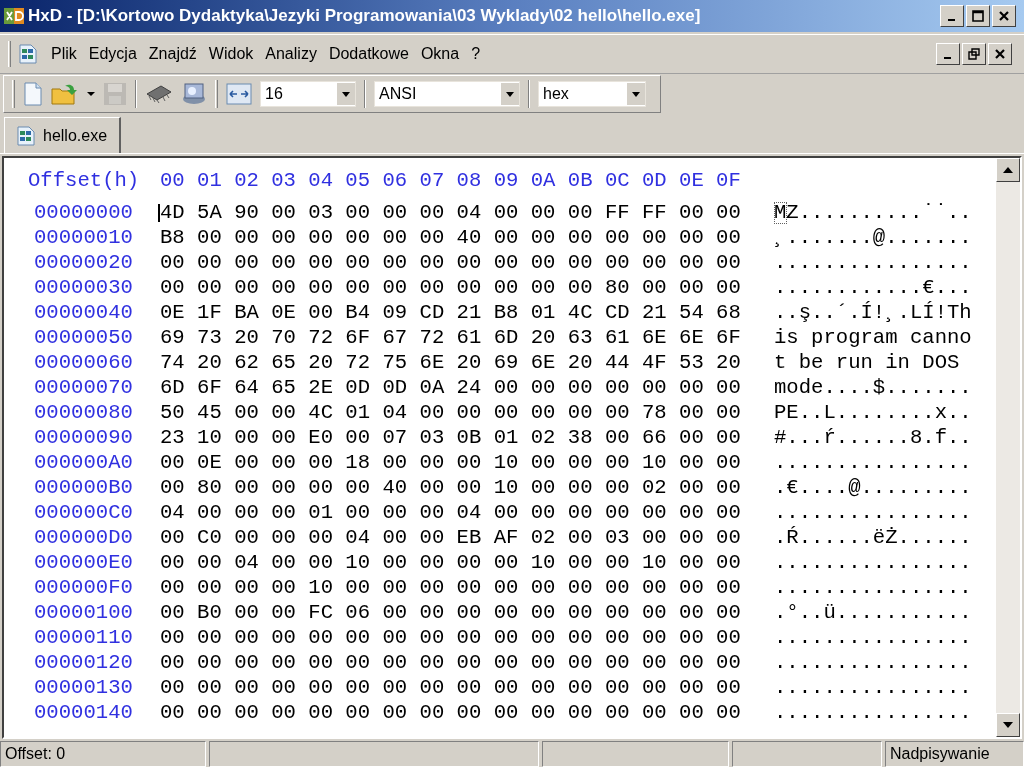  What do you see at coordinates (63, 135) in the screenshot?
I see `file-tab: hello.exe` at bounding box center [63, 135].